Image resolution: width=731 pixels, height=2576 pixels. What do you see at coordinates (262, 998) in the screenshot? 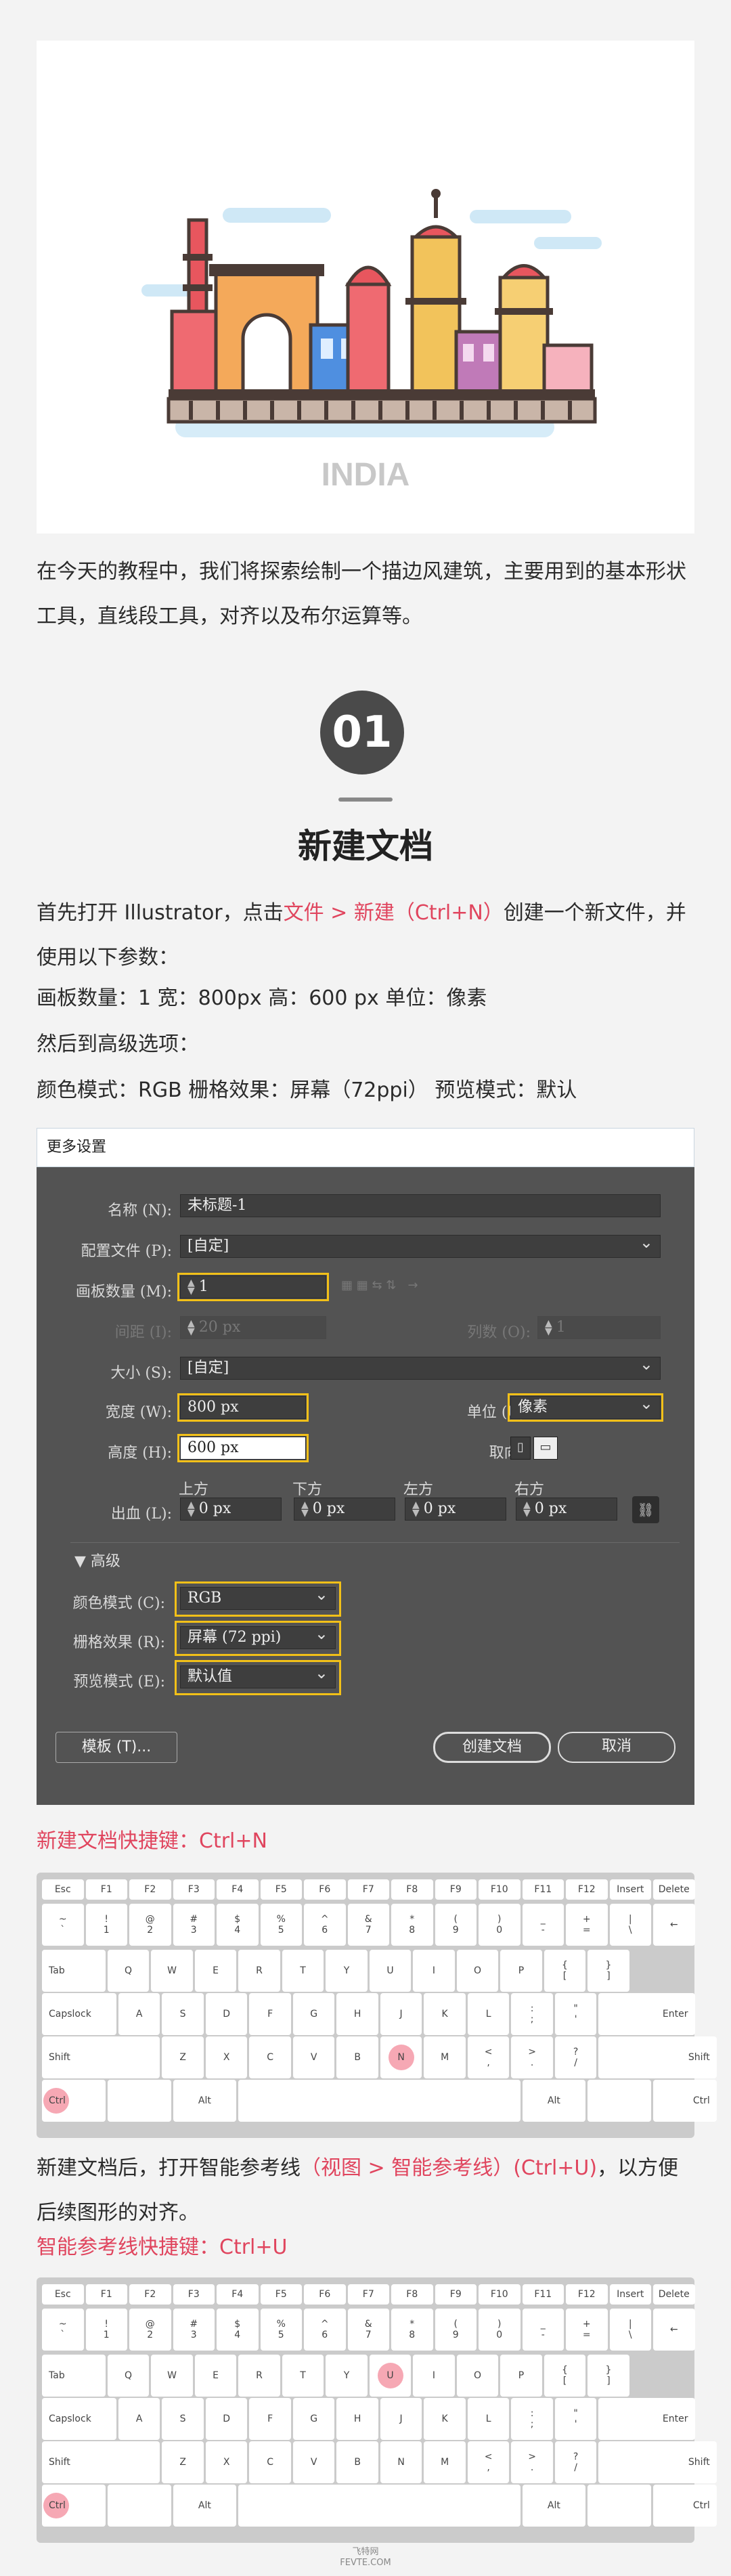
I see `step-paragraph-2: 画板数量：1 宽：800px 高：600 px 单位：像素` at bounding box center [262, 998].